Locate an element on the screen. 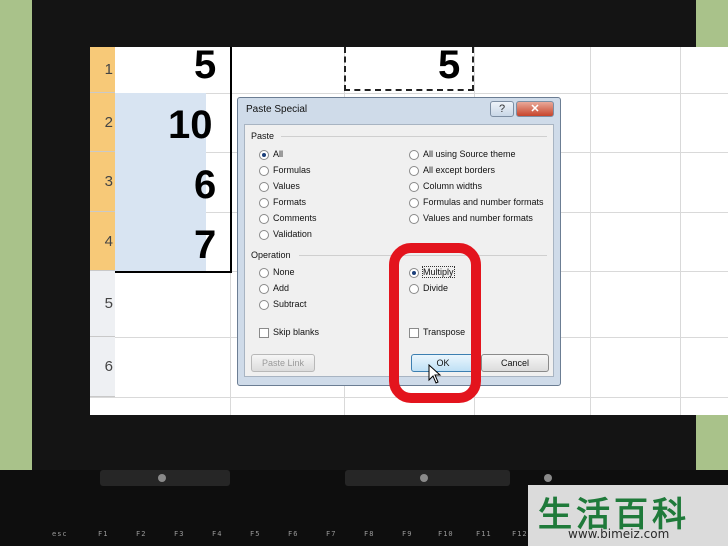  key-esc: esc is located at coordinates (60, 534).